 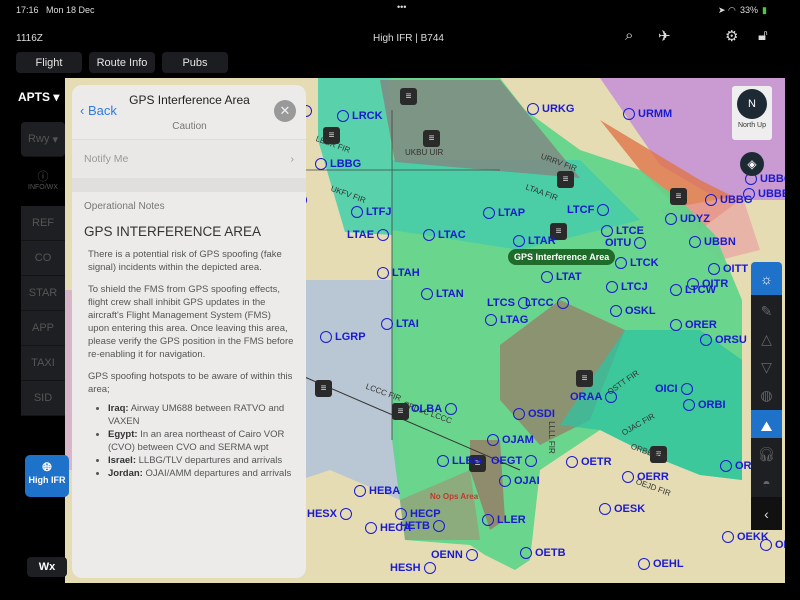 I want to click on airport-marker: LTCS, so click(x=508, y=303).